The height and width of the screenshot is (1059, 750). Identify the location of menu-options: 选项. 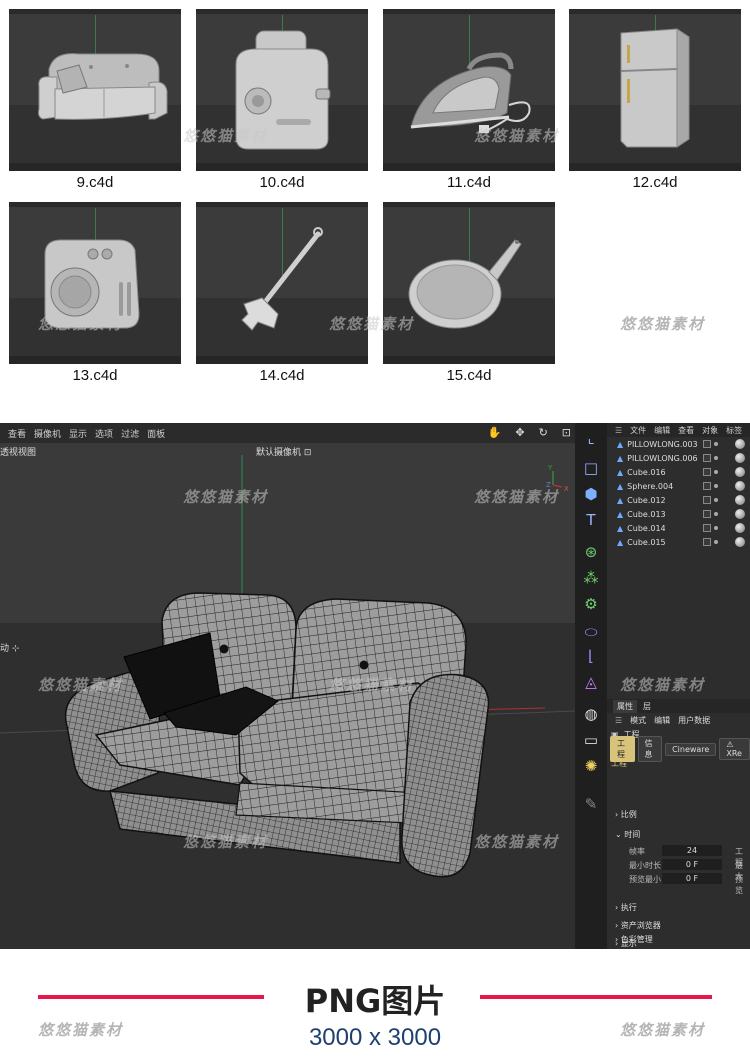
(104, 433).